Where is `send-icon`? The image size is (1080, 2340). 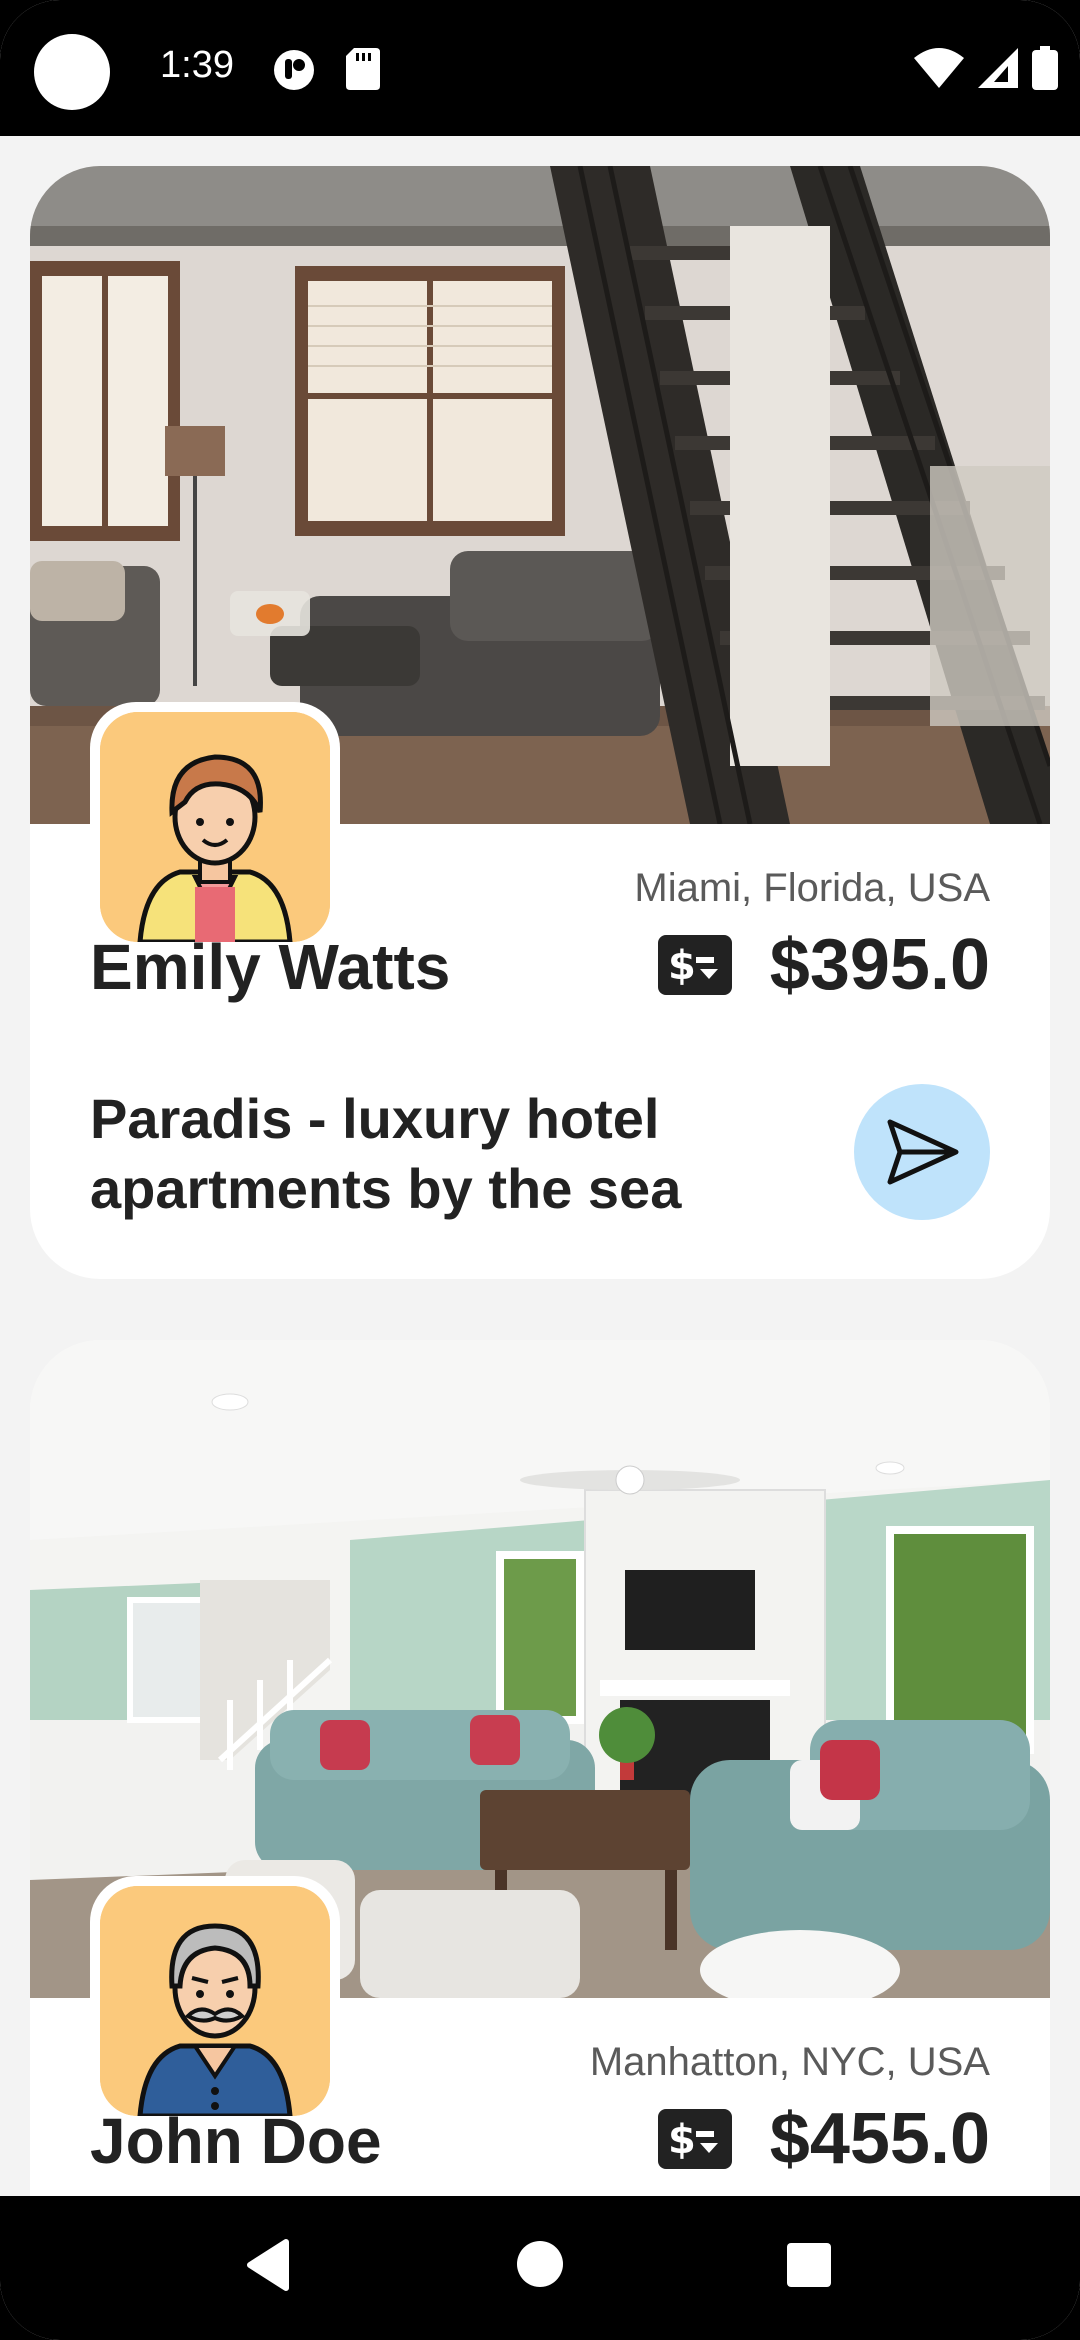
send-icon is located at coordinates (923, 1152).